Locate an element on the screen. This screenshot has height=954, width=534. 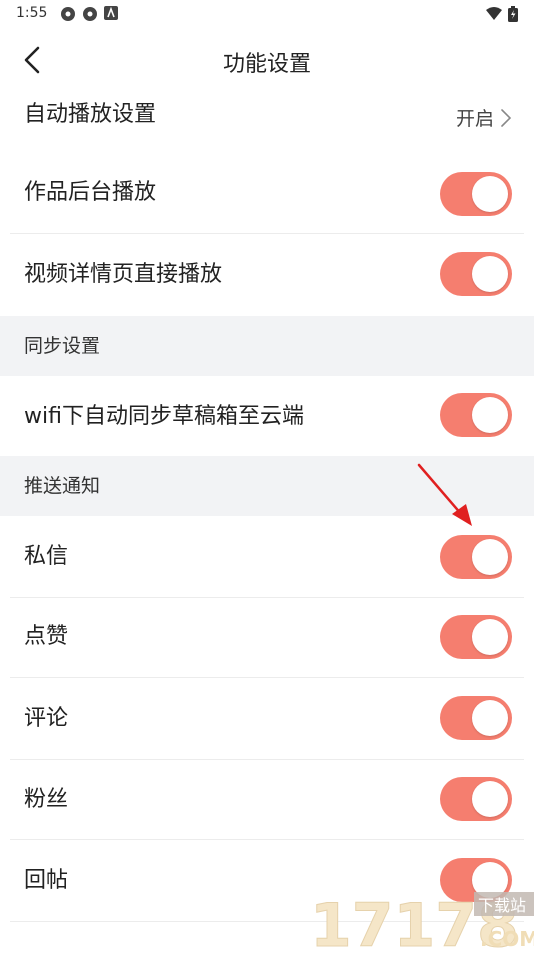
row-likes: 点赞 is located at coordinates (267, 638).